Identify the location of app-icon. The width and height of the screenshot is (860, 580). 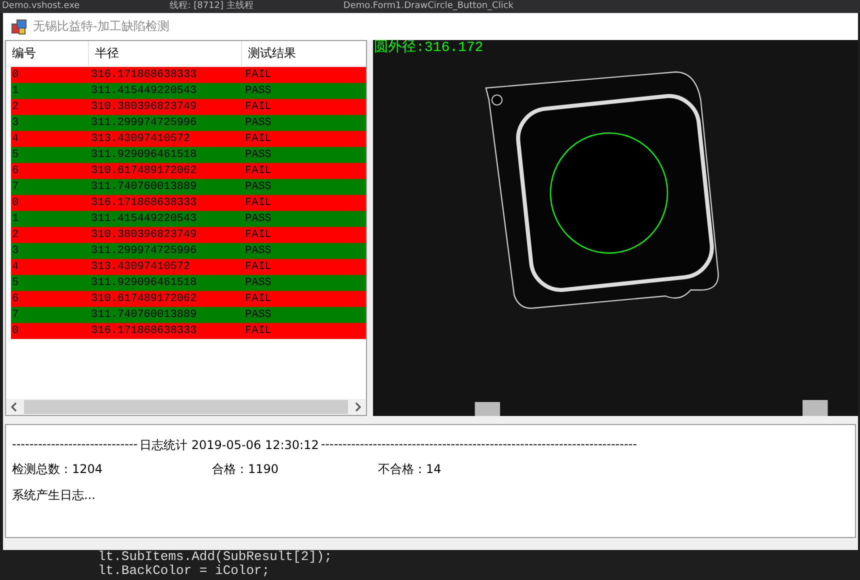
(19, 26).